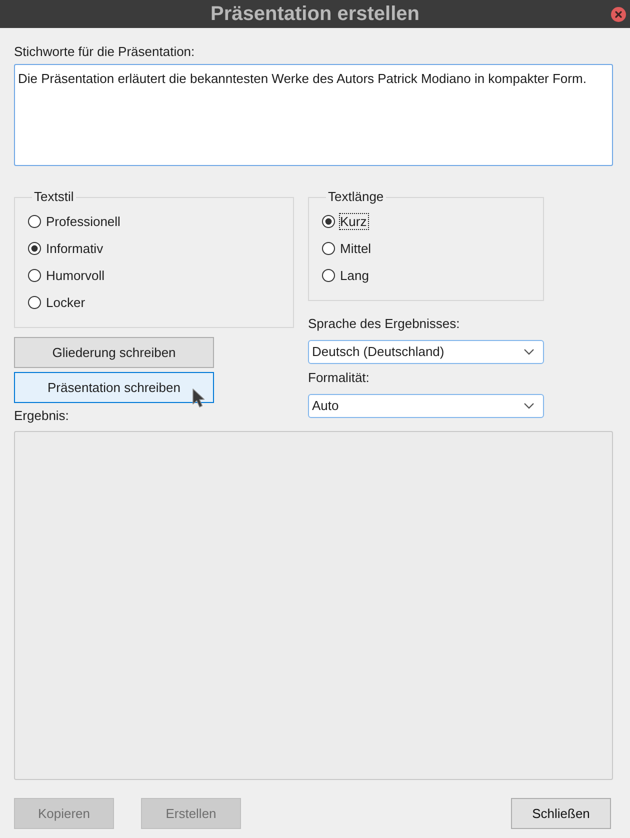 This screenshot has height=838, width=630. Describe the element at coordinates (75, 248) in the screenshot. I see `option-label: Informativ` at that location.